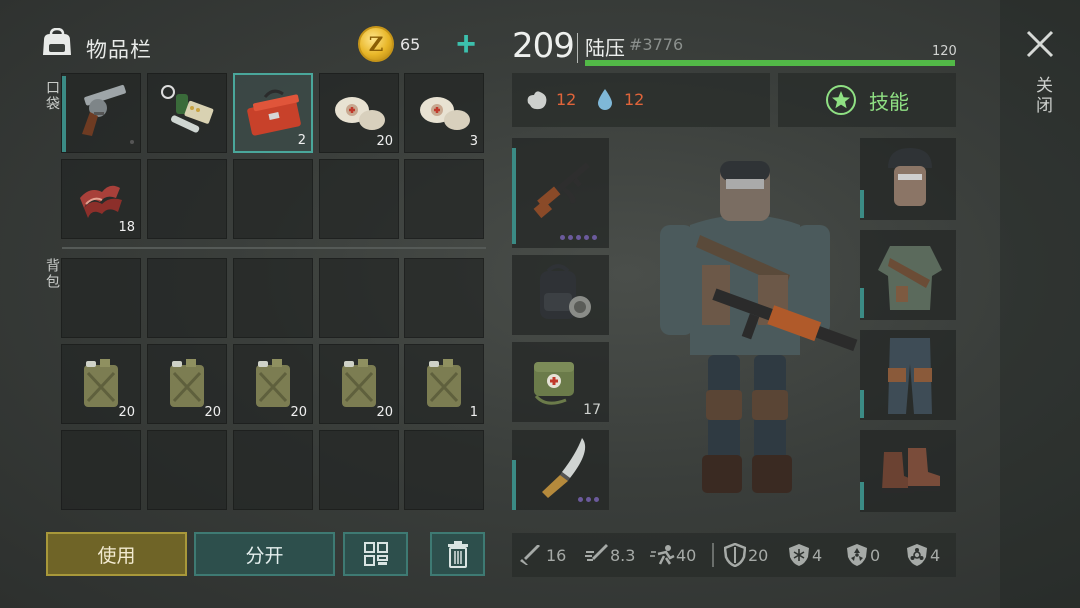 The image size is (1080, 608). I want to click on toolbox-icon, so click(274, 112).